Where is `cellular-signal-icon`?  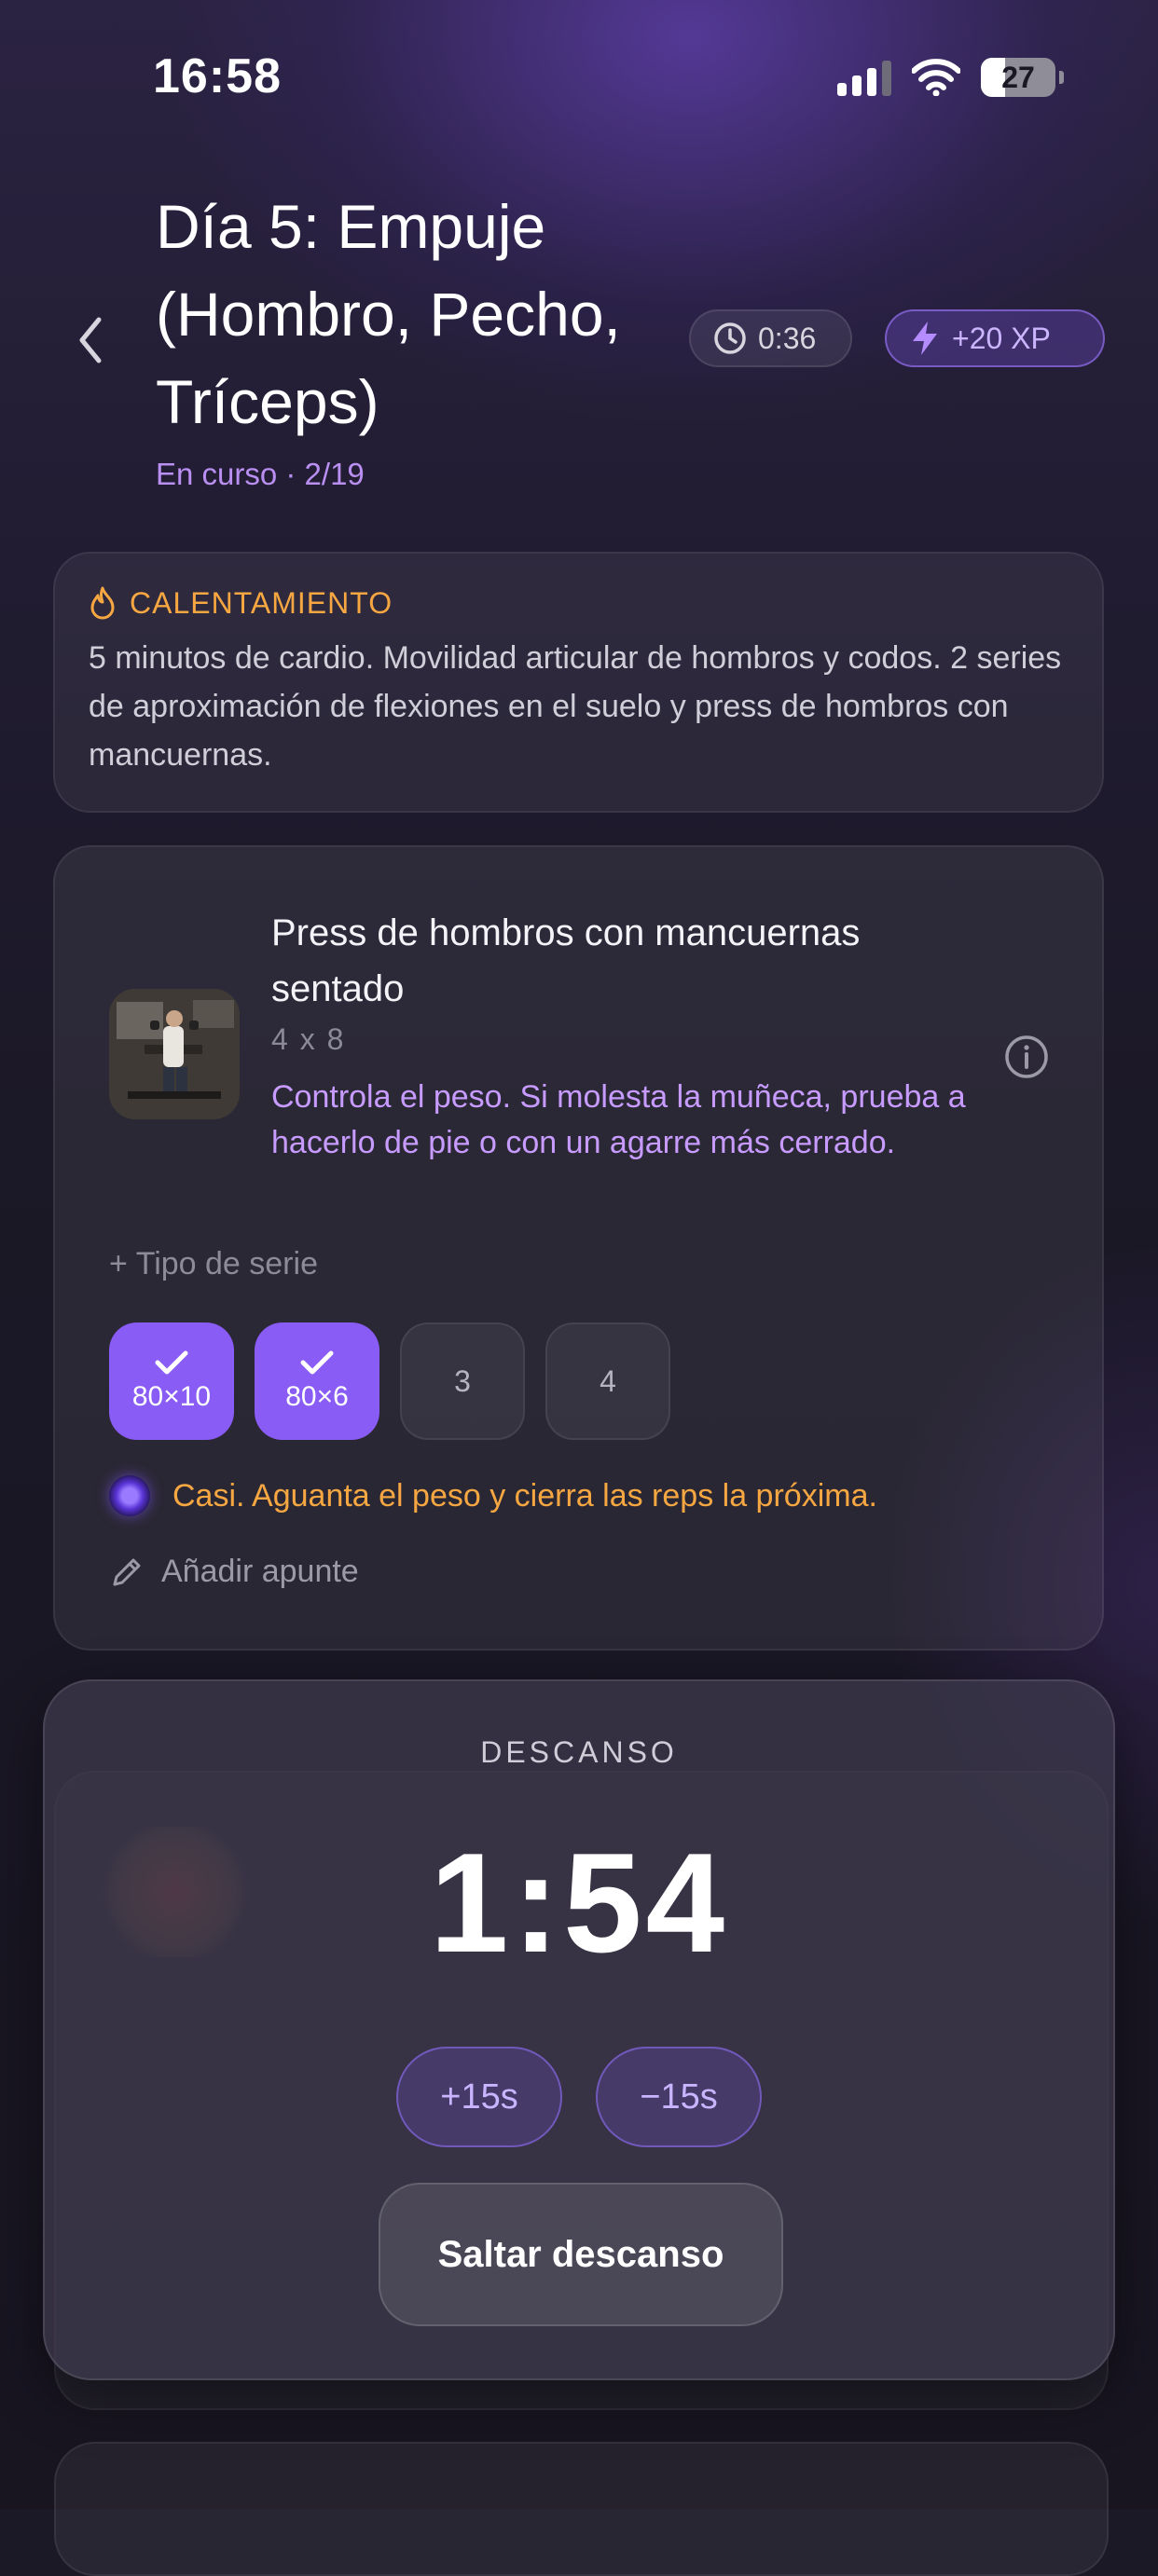
cellular-signal-icon is located at coordinates (864, 77).